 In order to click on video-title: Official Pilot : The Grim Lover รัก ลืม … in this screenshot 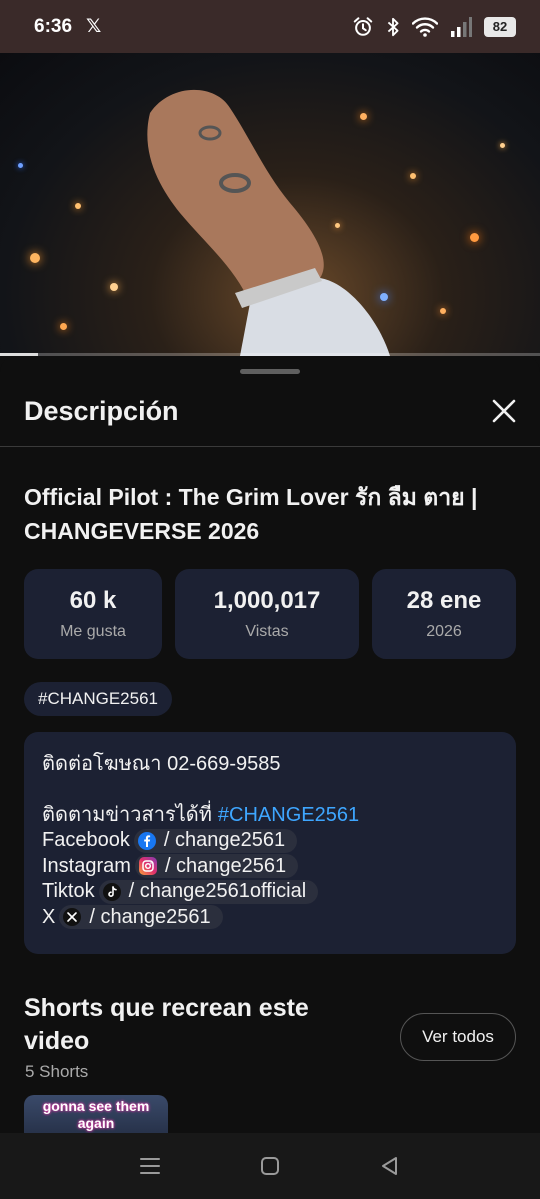, I will do `click(251, 514)`.